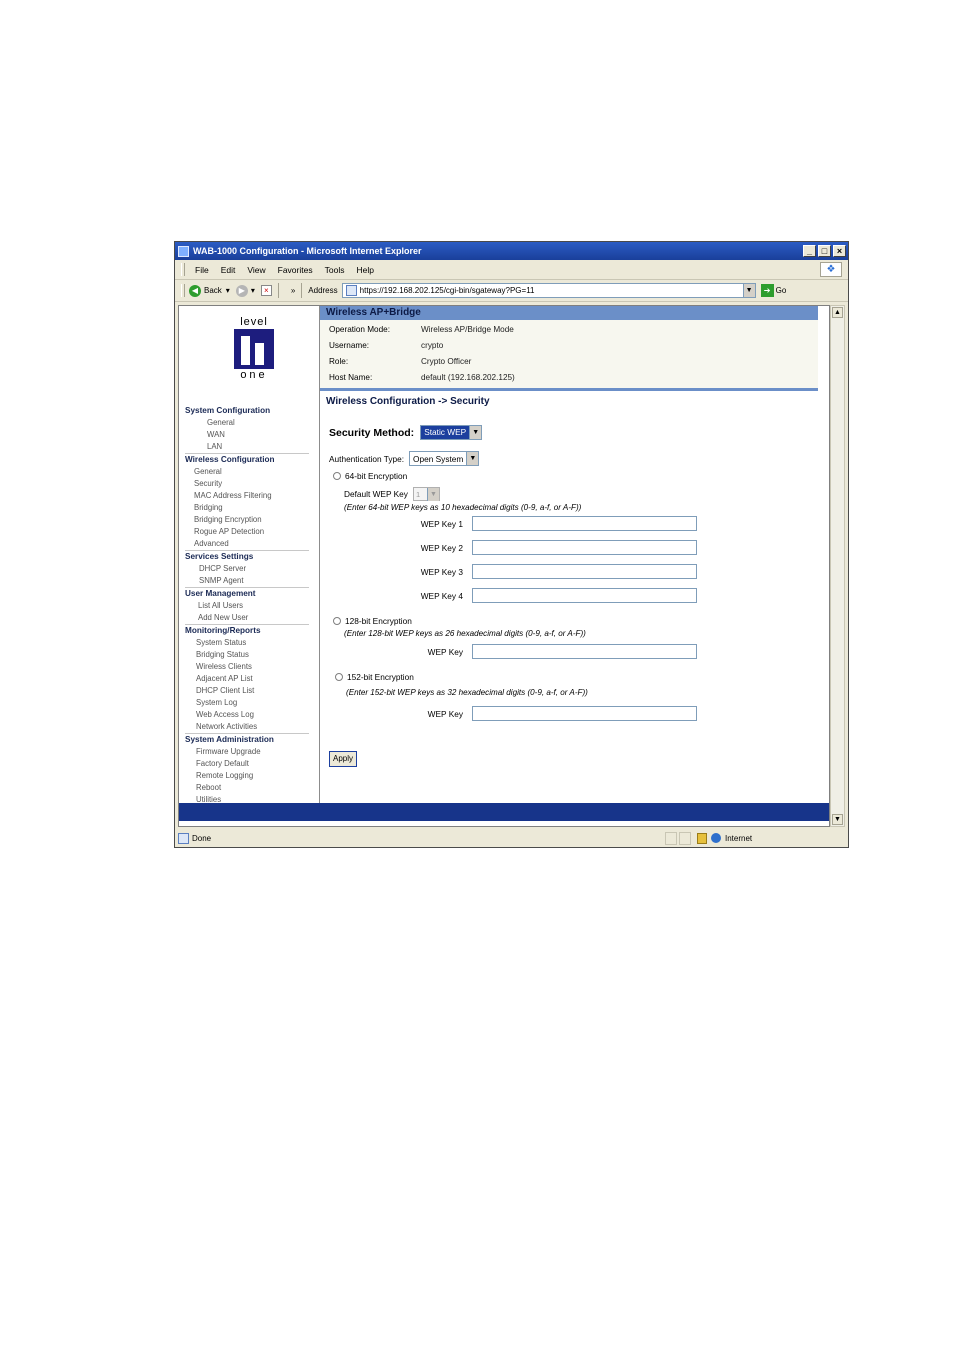 Image resolution: width=954 pixels, height=1351 pixels. I want to click on close-button: ×, so click(839, 251).